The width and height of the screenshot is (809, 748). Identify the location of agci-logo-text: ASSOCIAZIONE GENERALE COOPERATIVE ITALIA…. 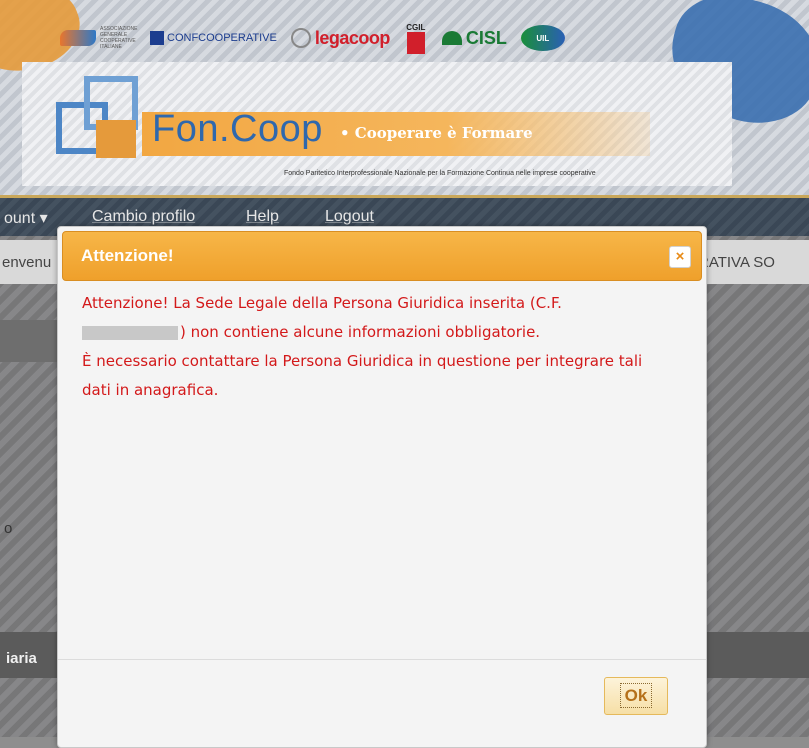
(119, 38).